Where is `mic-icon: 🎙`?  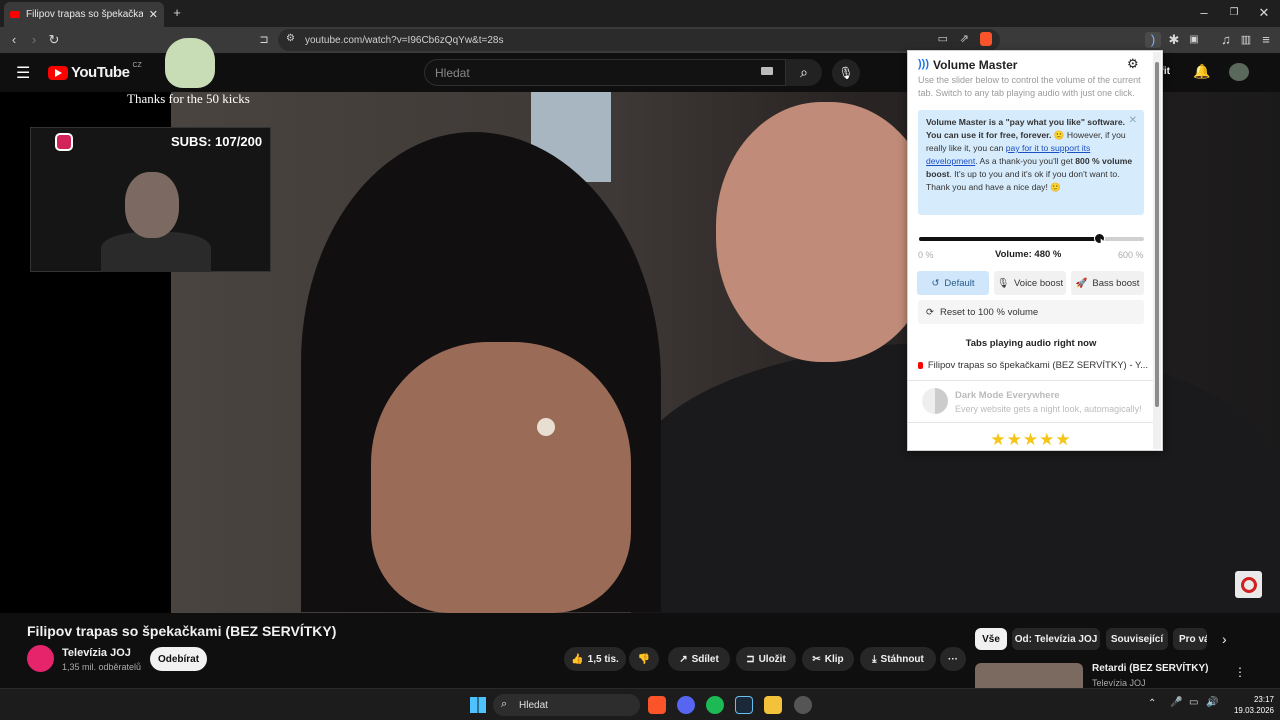 mic-icon: 🎙 is located at coordinates (1002, 283).